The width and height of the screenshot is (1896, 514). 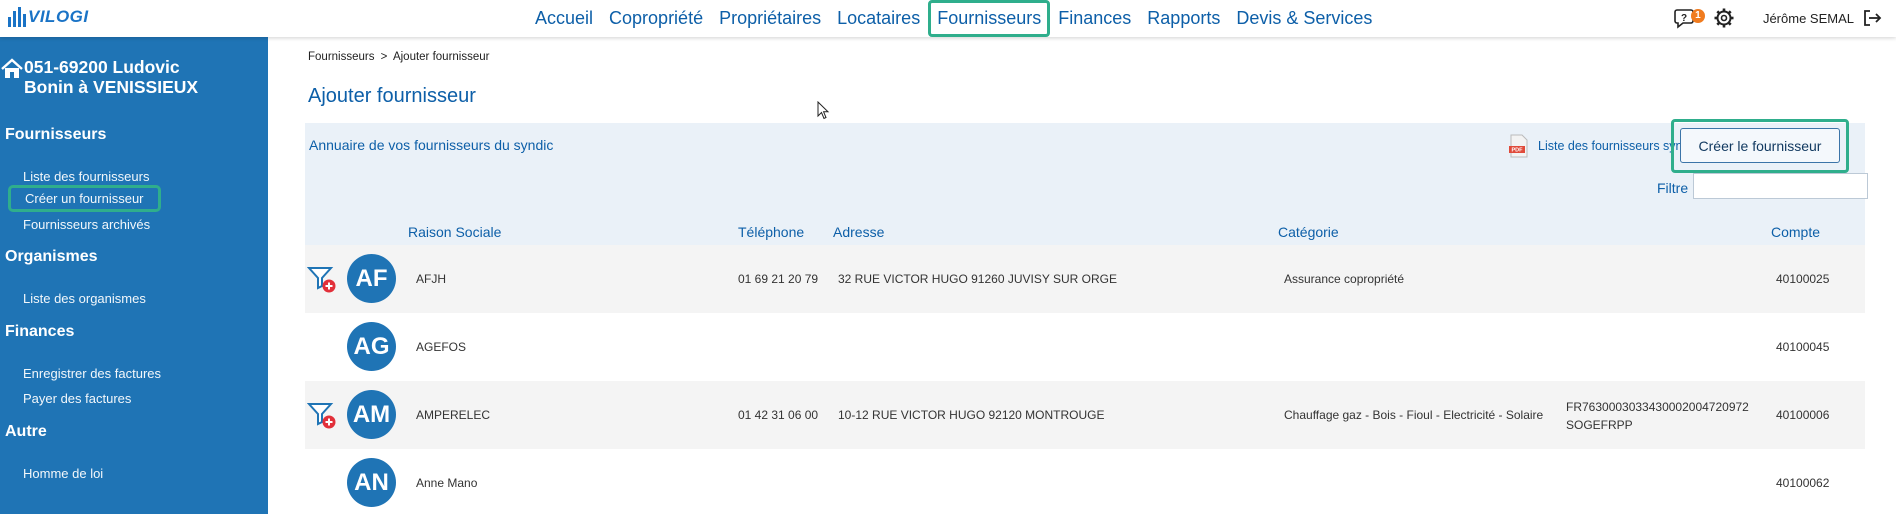 What do you see at coordinates (971, 415) in the screenshot?
I see `supplier-address: 10-12 RUE VICTOR HUGO 92120 MONTROUGE` at bounding box center [971, 415].